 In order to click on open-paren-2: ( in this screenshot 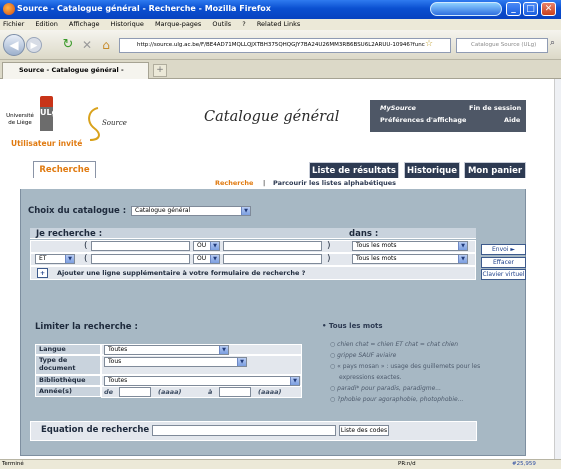, I will do `click(86, 259)`.